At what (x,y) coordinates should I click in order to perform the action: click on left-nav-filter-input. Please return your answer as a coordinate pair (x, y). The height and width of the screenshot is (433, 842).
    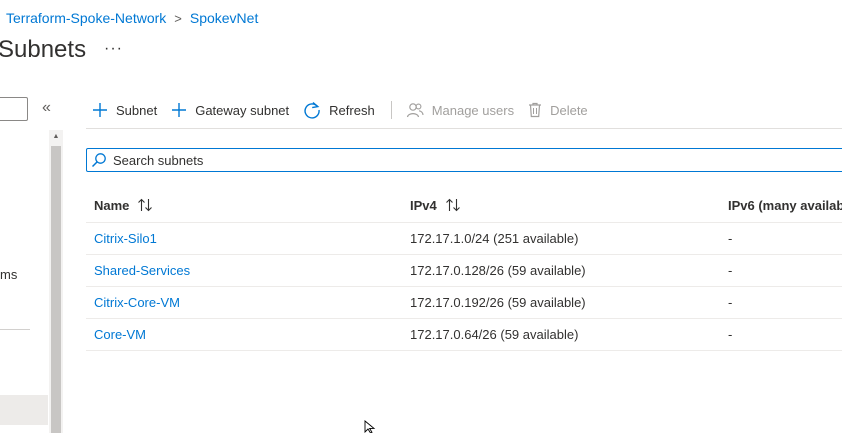
    Looking at the image, I should click on (14, 109).